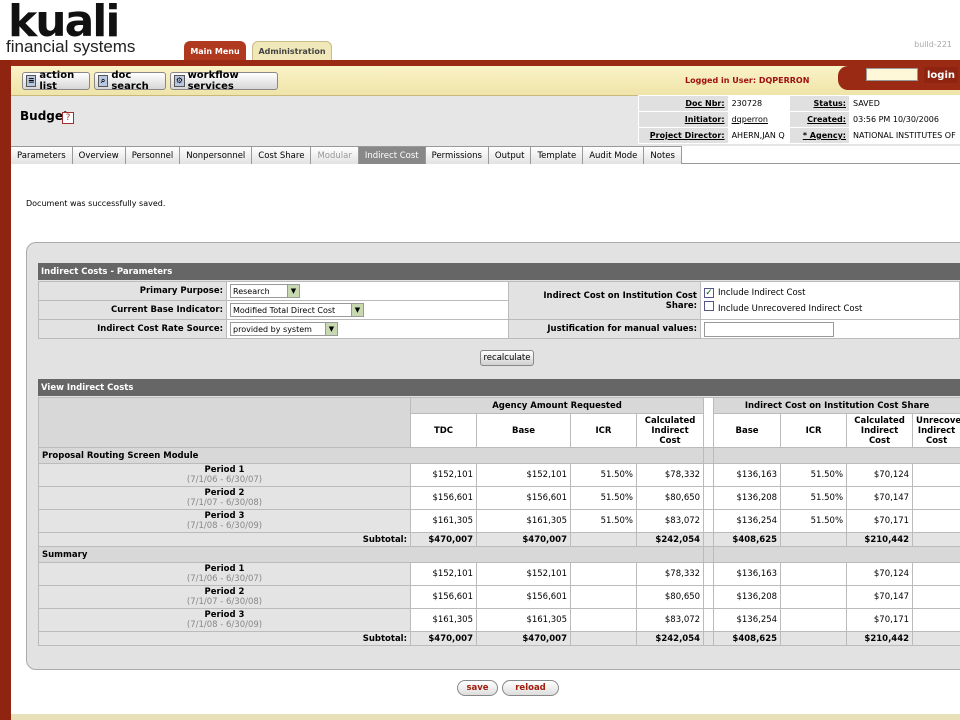 This screenshot has width=960, height=720. Describe the element at coordinates (224, 422) in the screenshot. I see `table-cell` at that location.